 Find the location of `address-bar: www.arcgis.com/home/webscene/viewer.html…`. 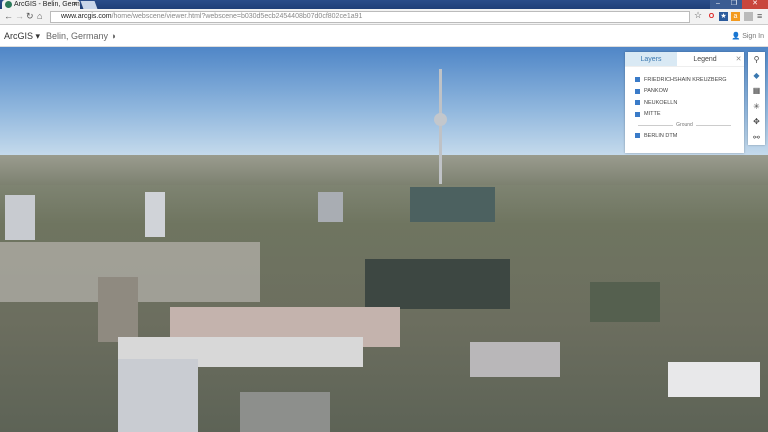

address-bar: www.arcgis.com/home/webscene/viewer.html… is located at coordinates (370, 17).